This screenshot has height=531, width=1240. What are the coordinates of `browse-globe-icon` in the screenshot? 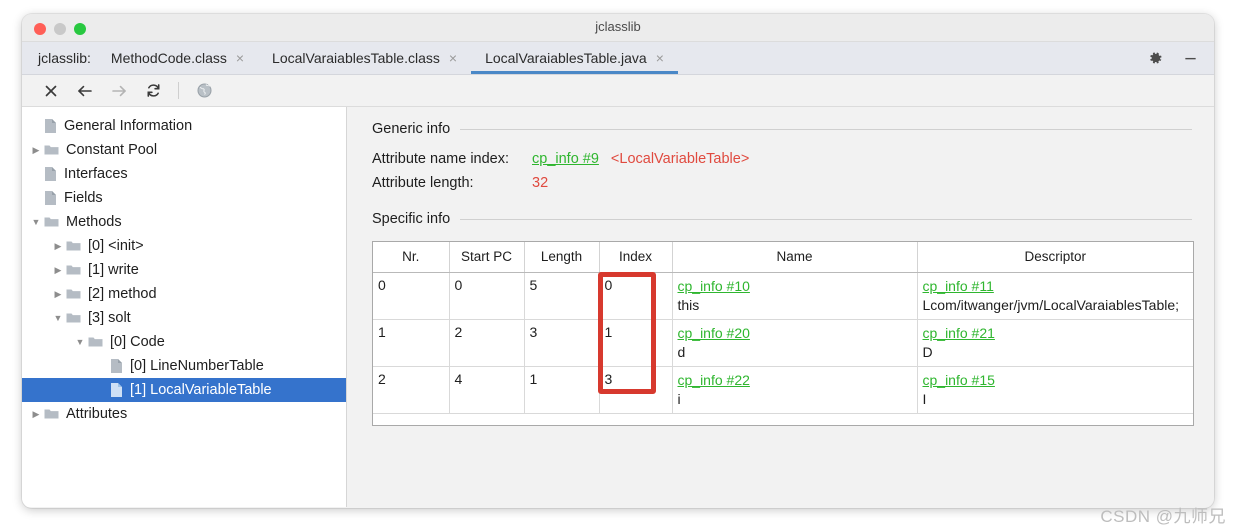 It's located at (204, 91).